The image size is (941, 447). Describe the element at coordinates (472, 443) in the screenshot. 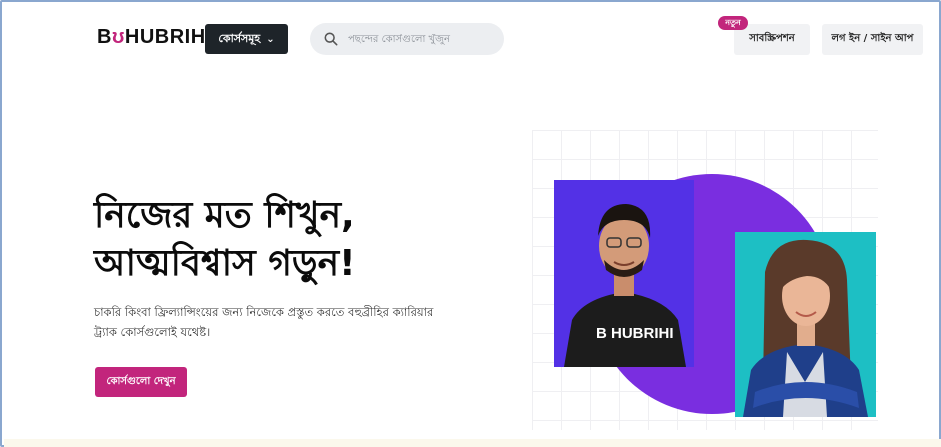

I see `bottom-strip` at that location.